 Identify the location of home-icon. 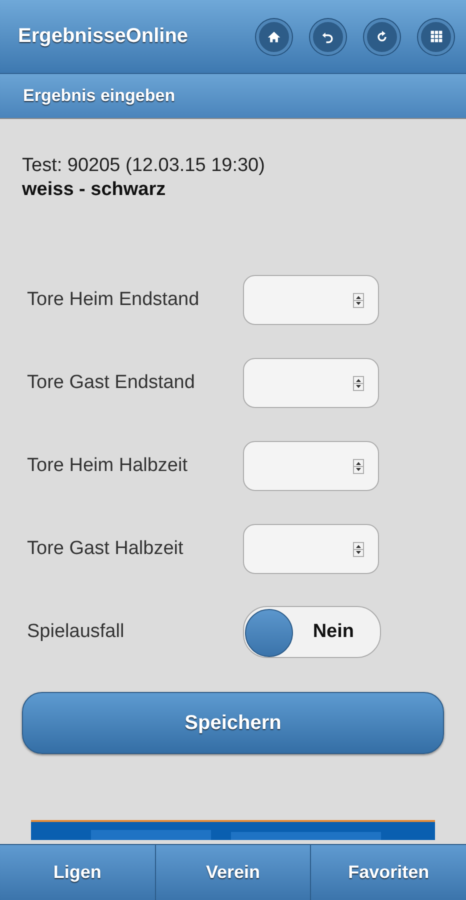
(274, 37).